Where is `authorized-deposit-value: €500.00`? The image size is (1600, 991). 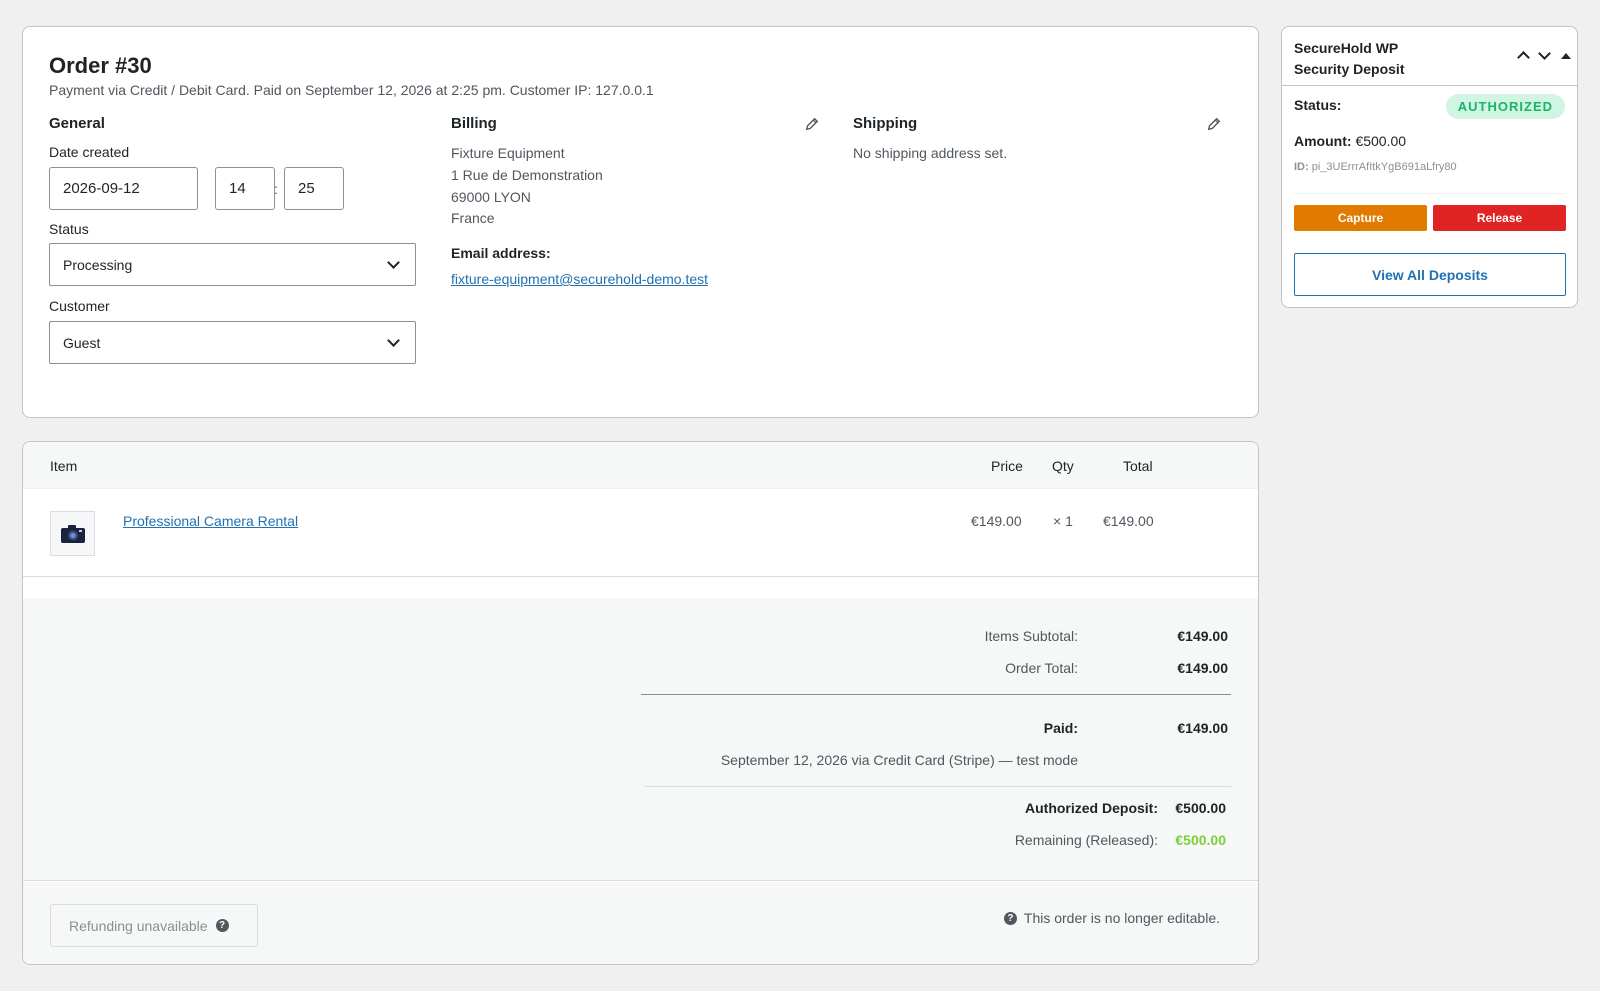
authorized-deposit-value: €500.00 is located at coordinates (1200, 808).